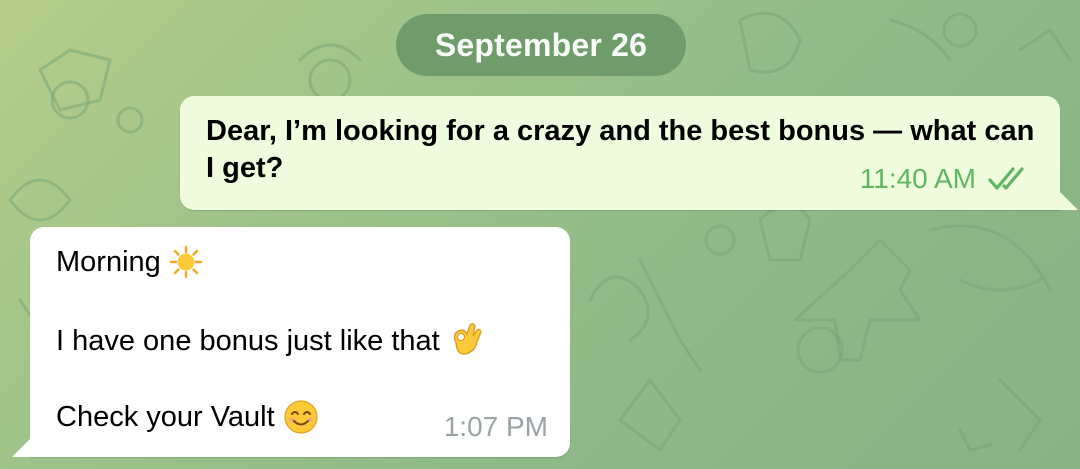 This screenshot has height=469, width=1080. I want to click on incoming-message-line: Check your Vault, so click(187, 417).